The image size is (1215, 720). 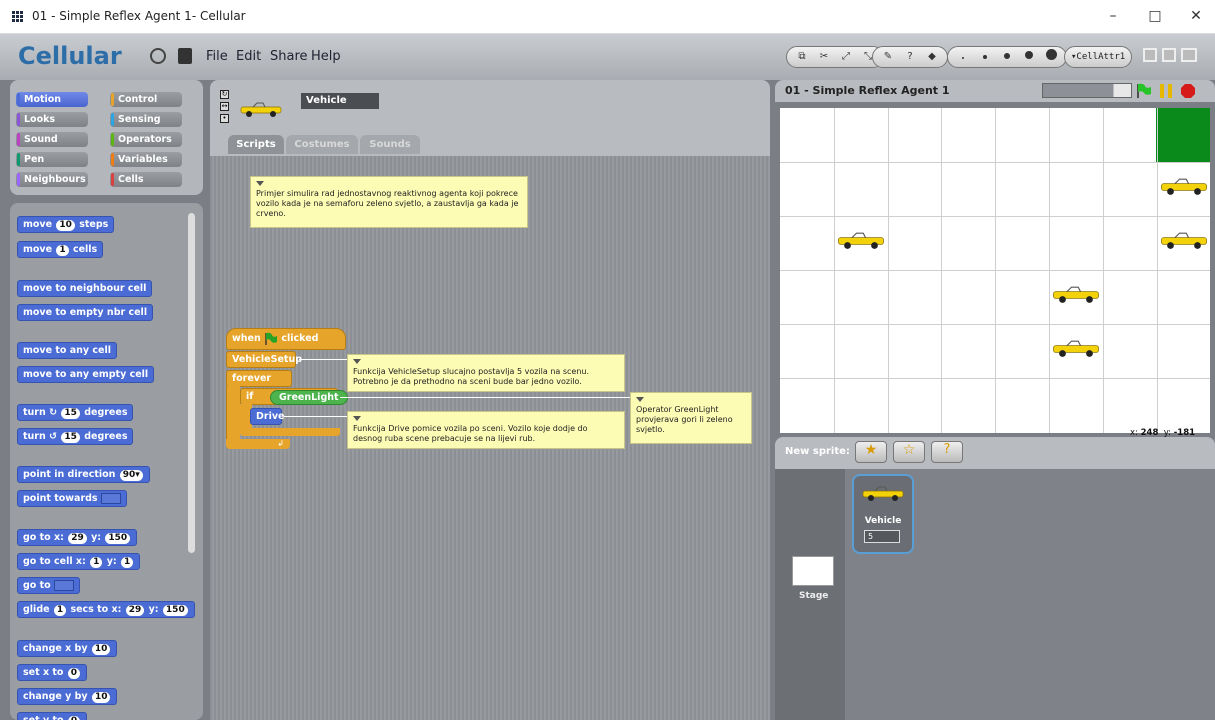 What do you see at coordinates (264, 359) in the screenshot?
I see `block-vehicle-setup: VehicleSetup` at bounding box center [264, 359].